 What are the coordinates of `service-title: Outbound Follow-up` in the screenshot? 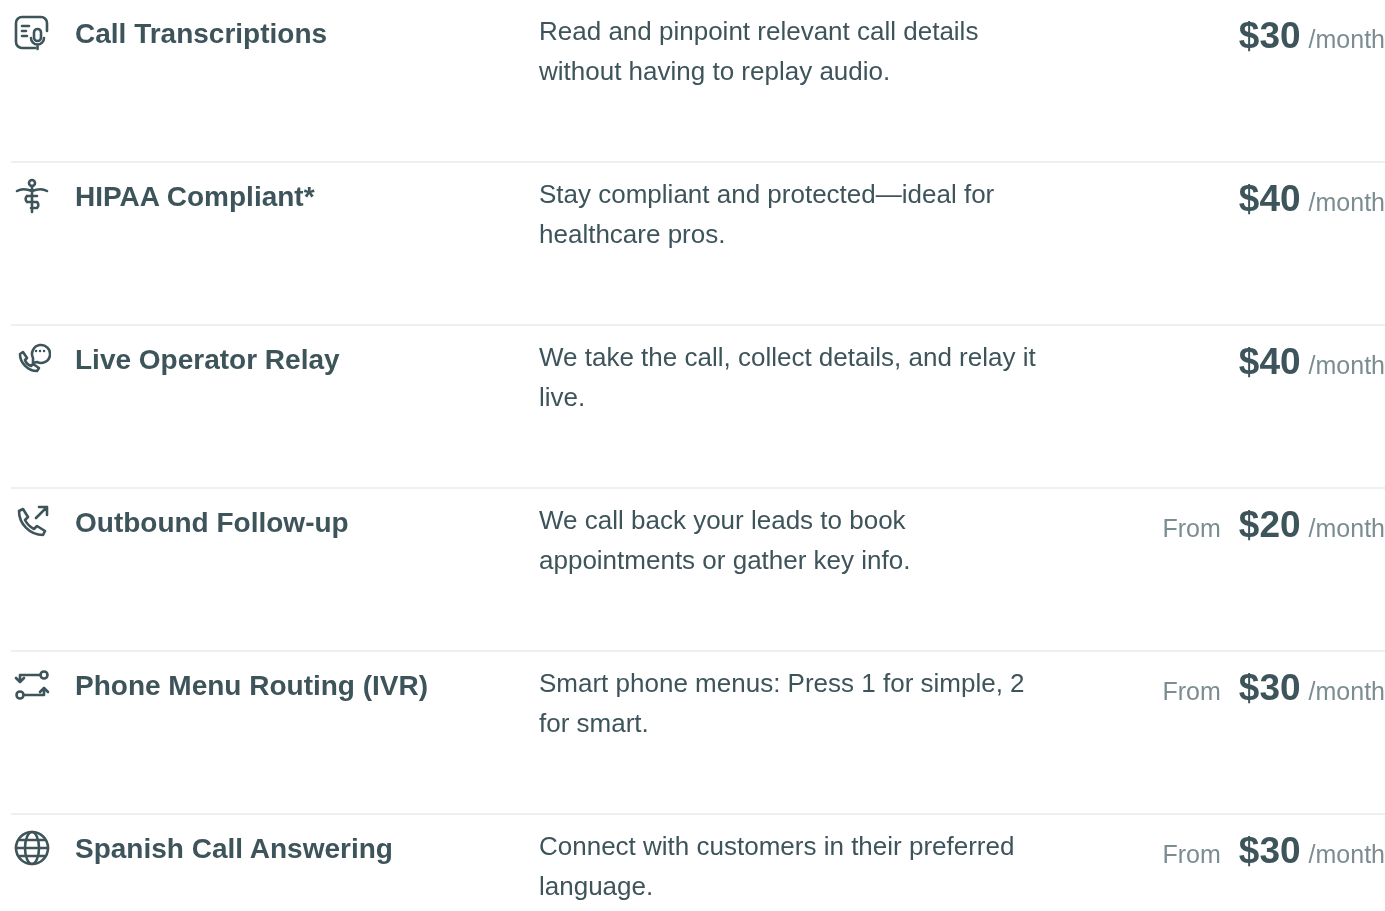 It's located at (212, 523).